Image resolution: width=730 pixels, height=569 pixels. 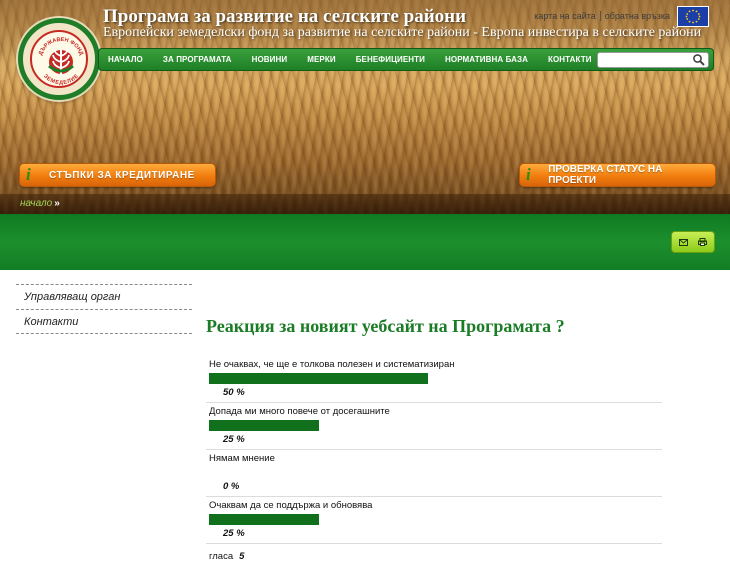 I want to click on content-top-band, so click(x=365, y=242).